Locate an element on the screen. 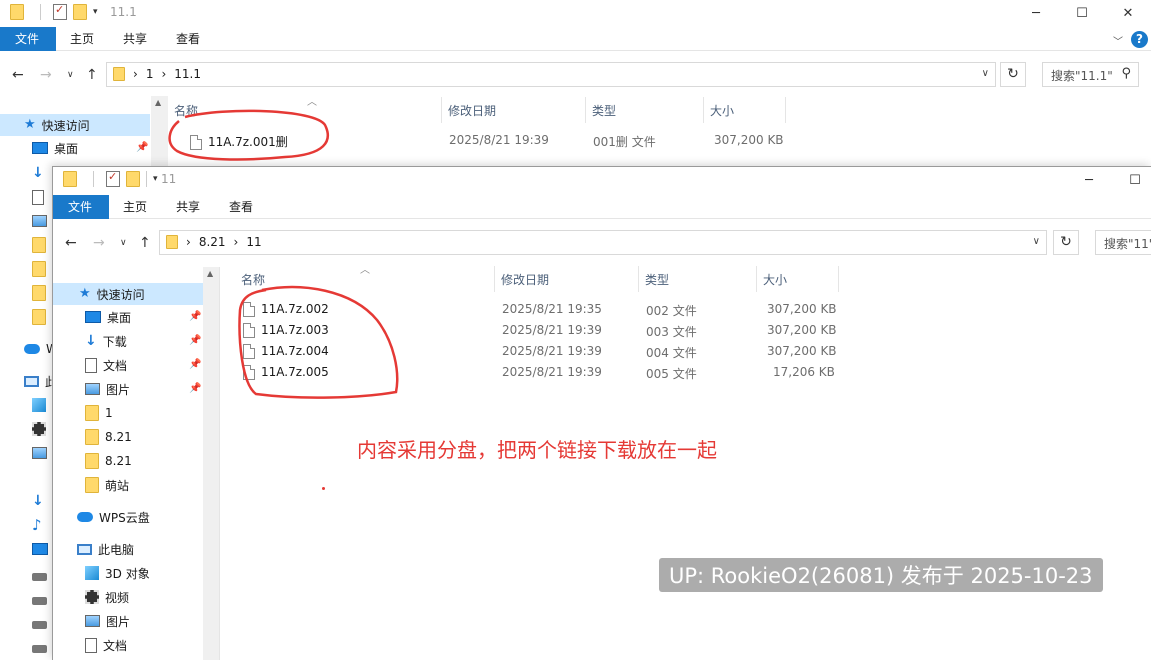  sidebar-item-desktop is located at coordinates (40, 549).